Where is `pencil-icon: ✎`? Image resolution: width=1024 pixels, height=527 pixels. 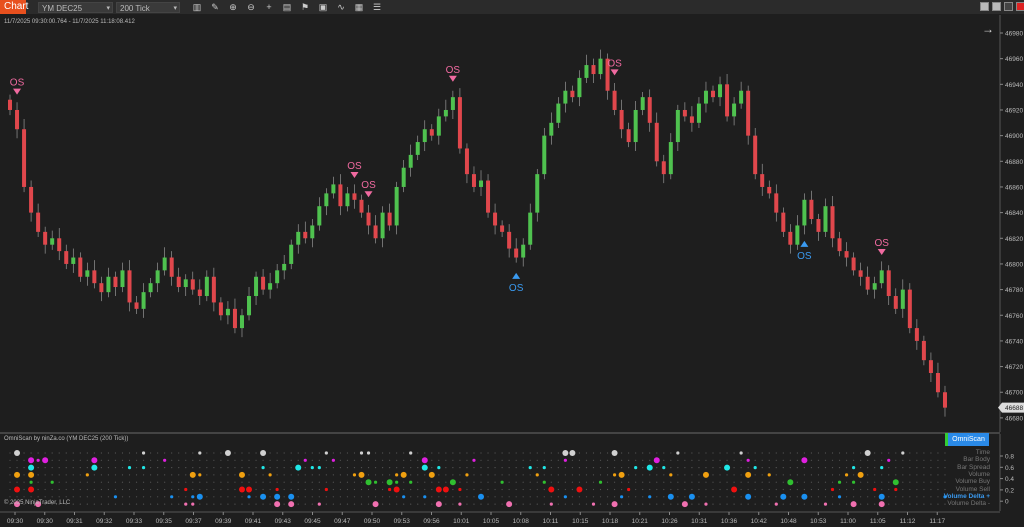
pencil-icon: ✎ is located at coordinates (215, 7).